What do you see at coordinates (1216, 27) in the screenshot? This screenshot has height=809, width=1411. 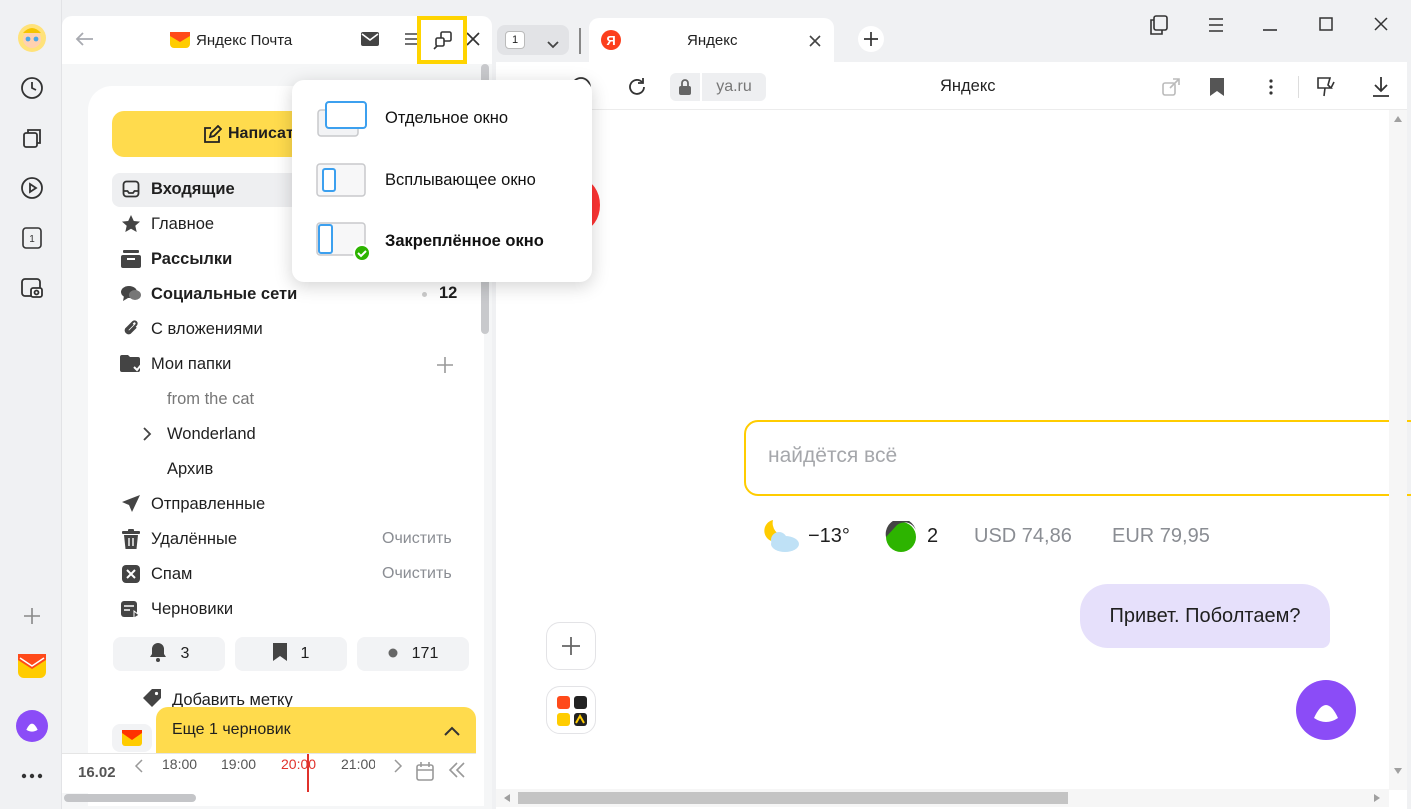 I see `browser-menu-icon` at bounding box center [1216, 27].